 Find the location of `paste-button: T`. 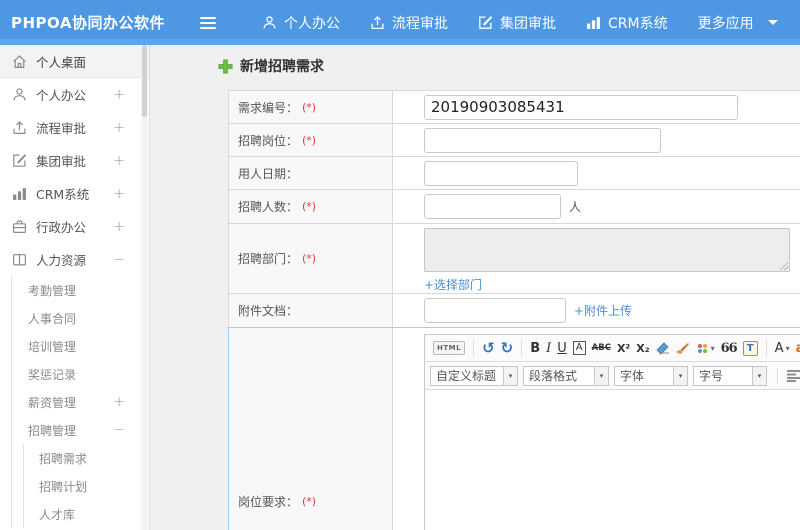

paste-button: T is located at coordinates (750, 348).